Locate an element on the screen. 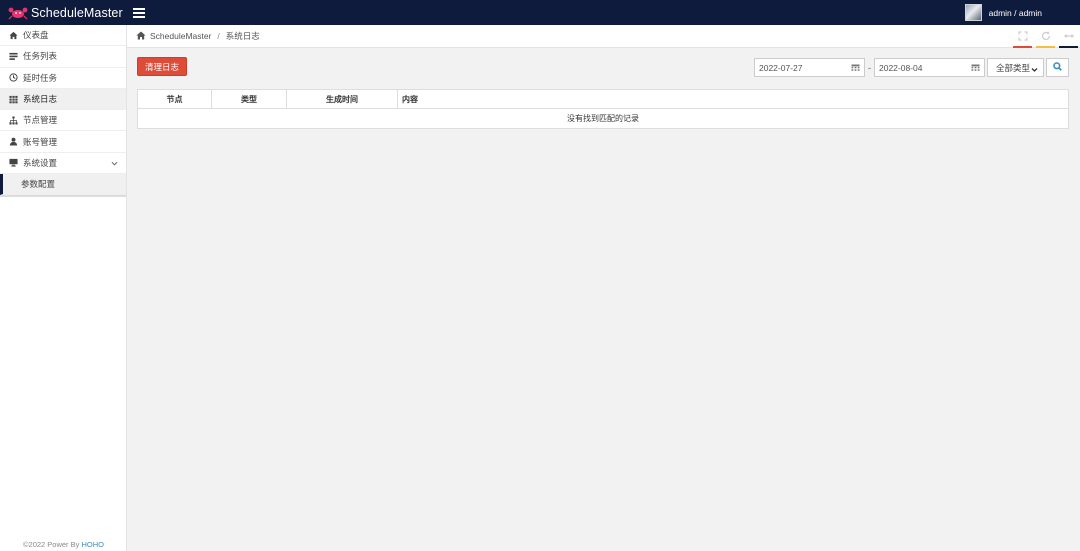 This screenshot has width=1080, height=551. log-type-selected: 全部类型 is located at coordinates (1013, 67).